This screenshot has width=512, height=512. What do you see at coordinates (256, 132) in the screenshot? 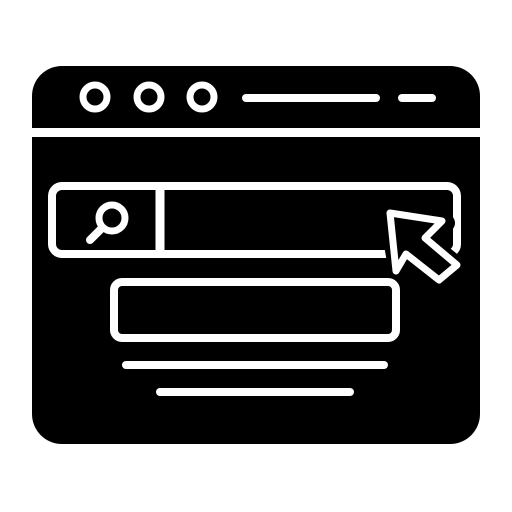
I see `title-bar-divider` at bounding box center [256, 132].